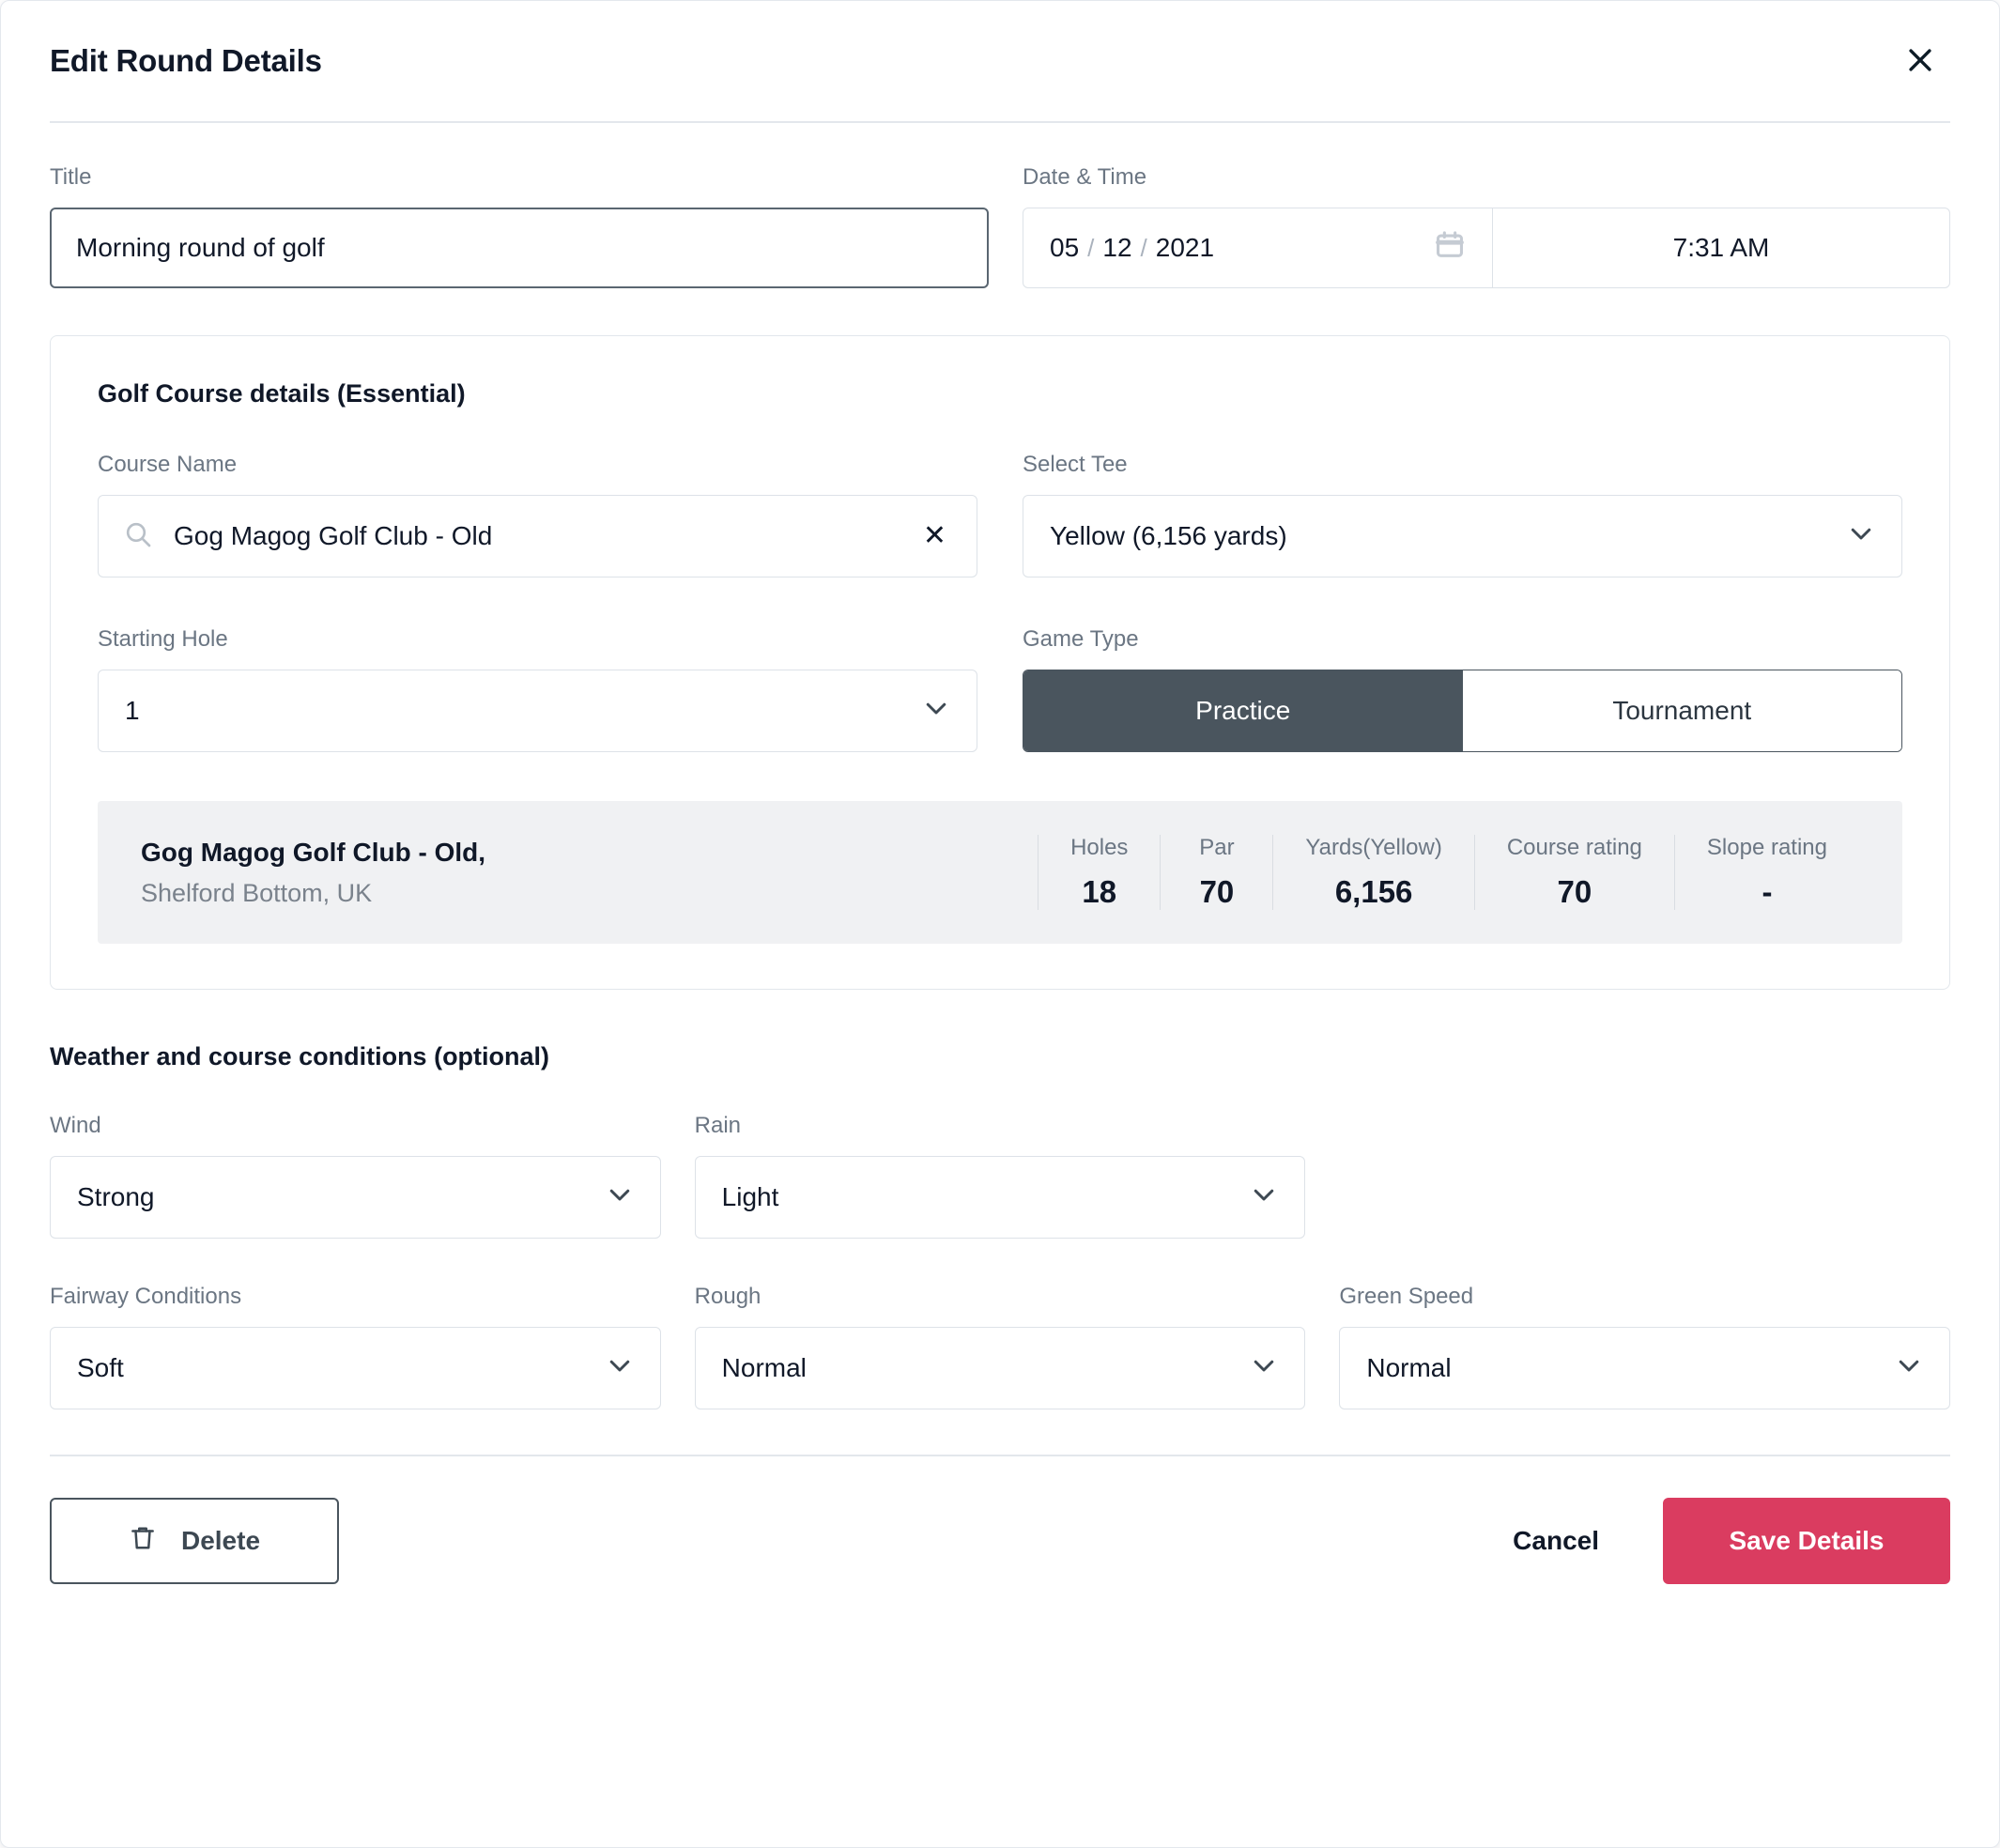 The image size is (2000, 1848). I want to click on weather-row-1: Wind Strong Rain Light, so click(1000, 1176).